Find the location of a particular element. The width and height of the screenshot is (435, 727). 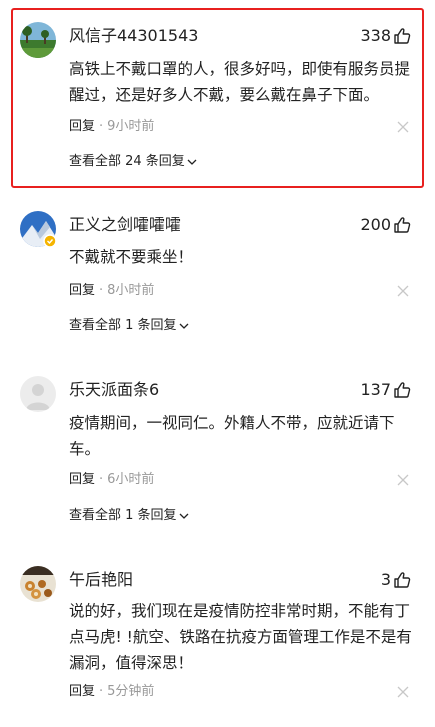

like-button: 137 is located at coordinates (385, 390).